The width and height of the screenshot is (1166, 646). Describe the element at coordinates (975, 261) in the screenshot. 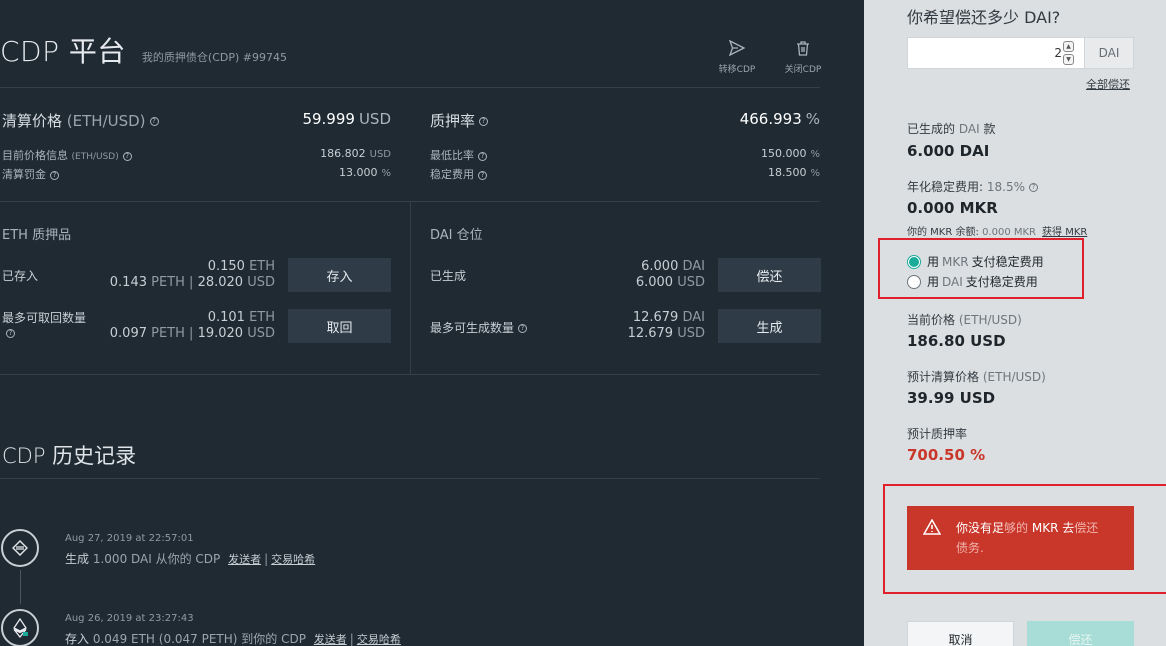

I see `pay-with-mkr-option: 用 MKR 支付稳定费用` at that location.